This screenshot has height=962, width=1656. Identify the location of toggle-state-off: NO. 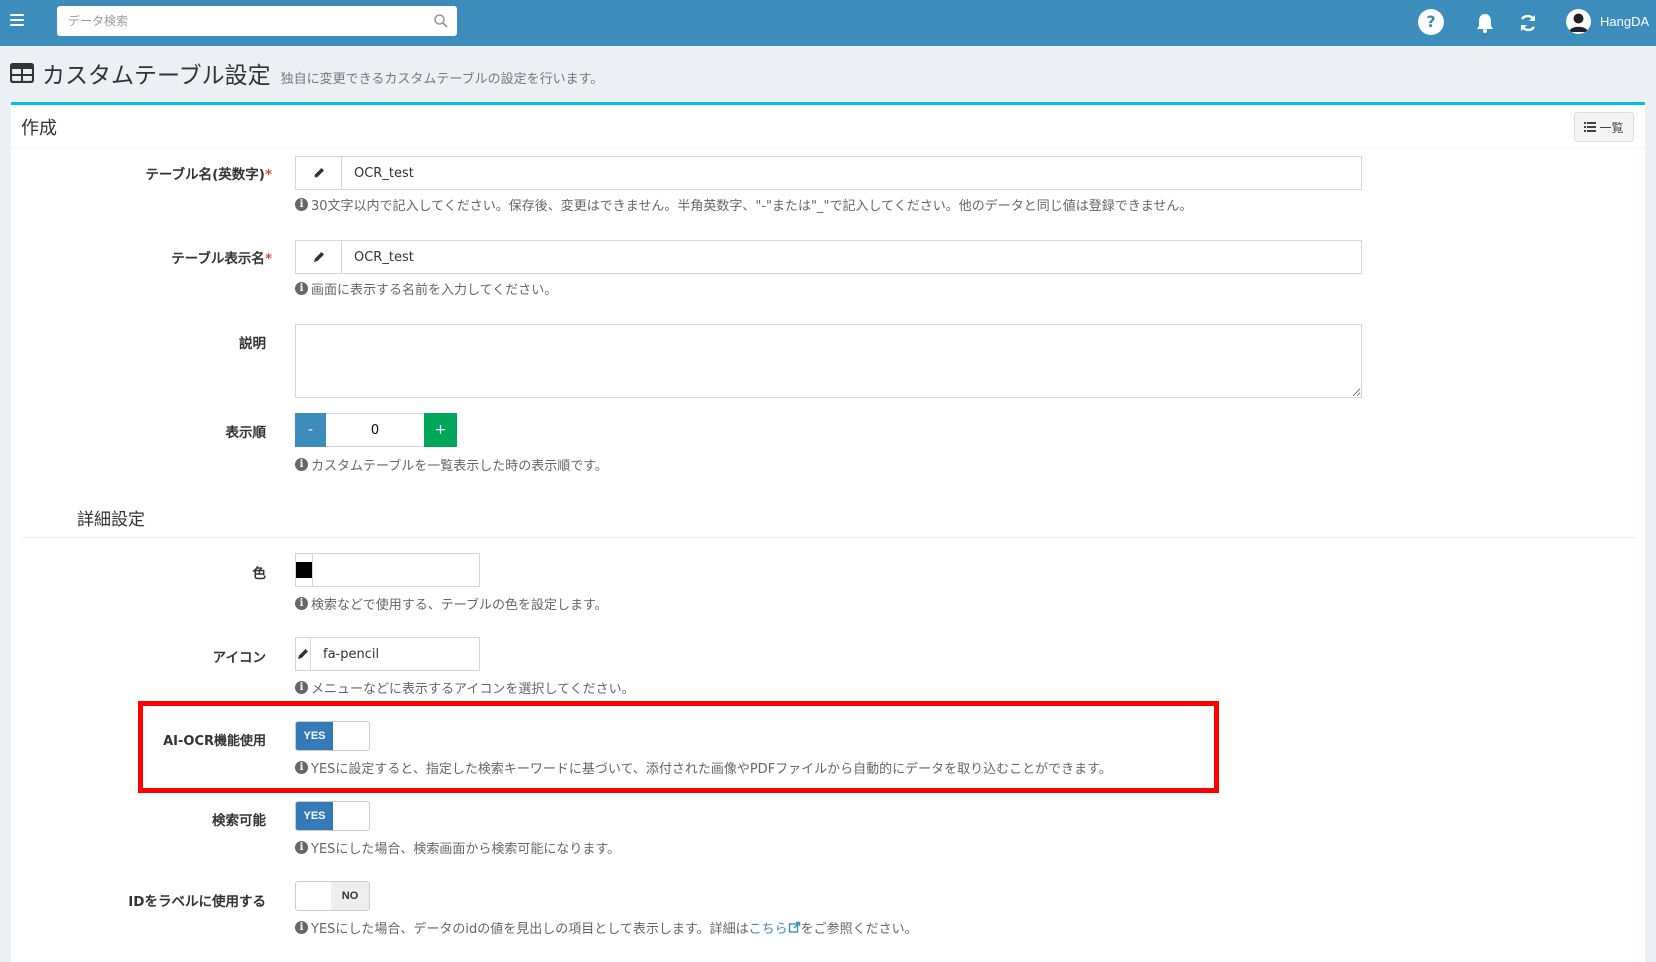
(350, 896).